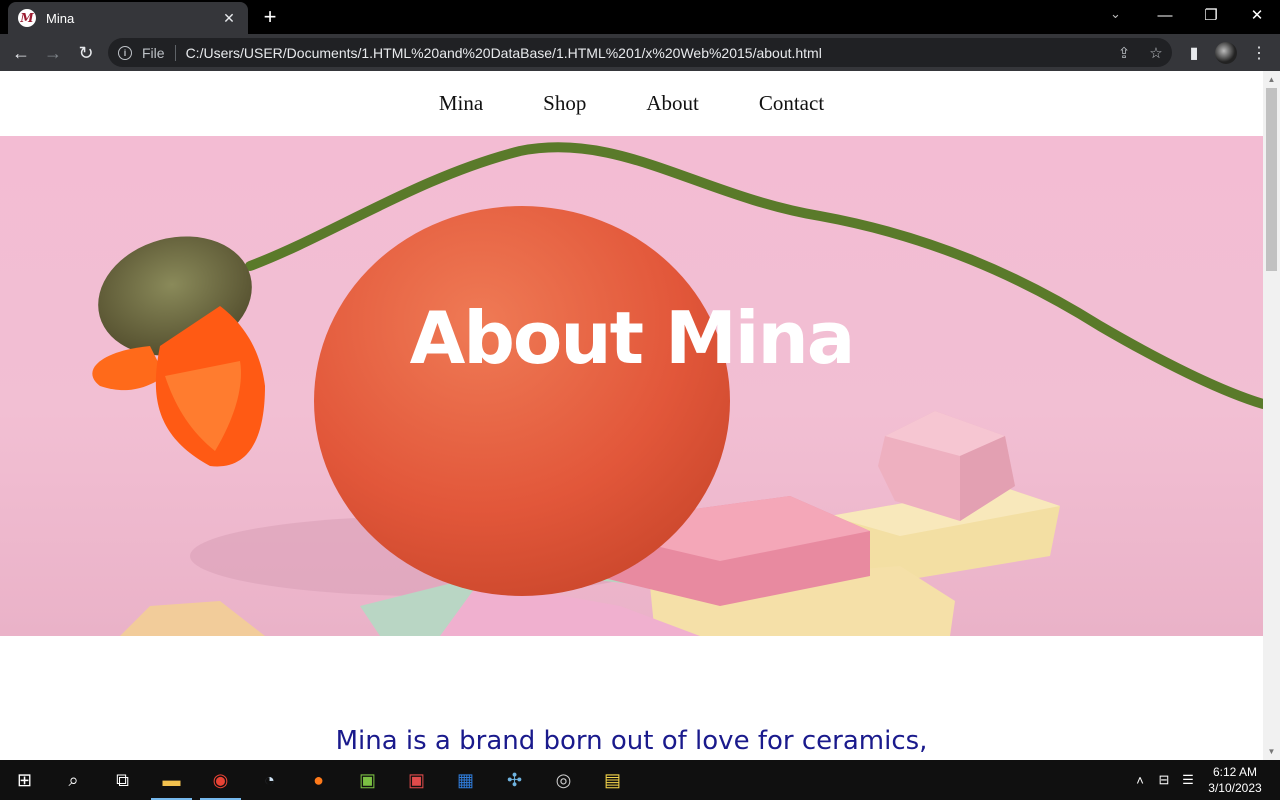 The width and height of the screenshot is (1280, 800). What do you see at coordinates (1235, 780) in the screenshot?
I see `taskbar-clock: 6:12 AM 3/10/2023` at bounding box center [1235, 780].